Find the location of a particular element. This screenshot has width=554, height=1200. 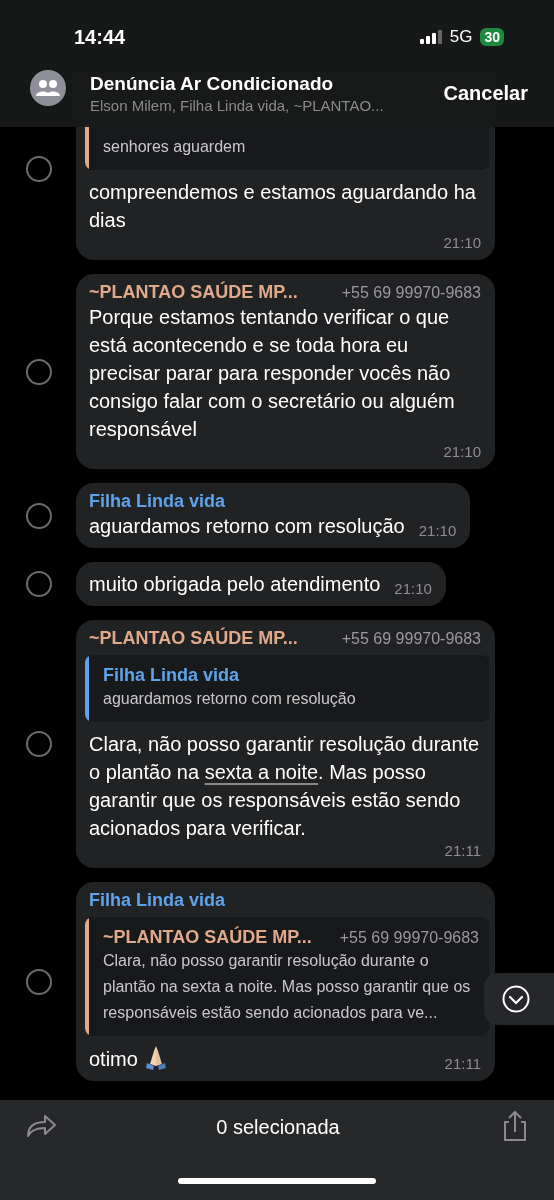

chat-title: Denúncia Ar Condicionado is located at coordinates (212, 83).